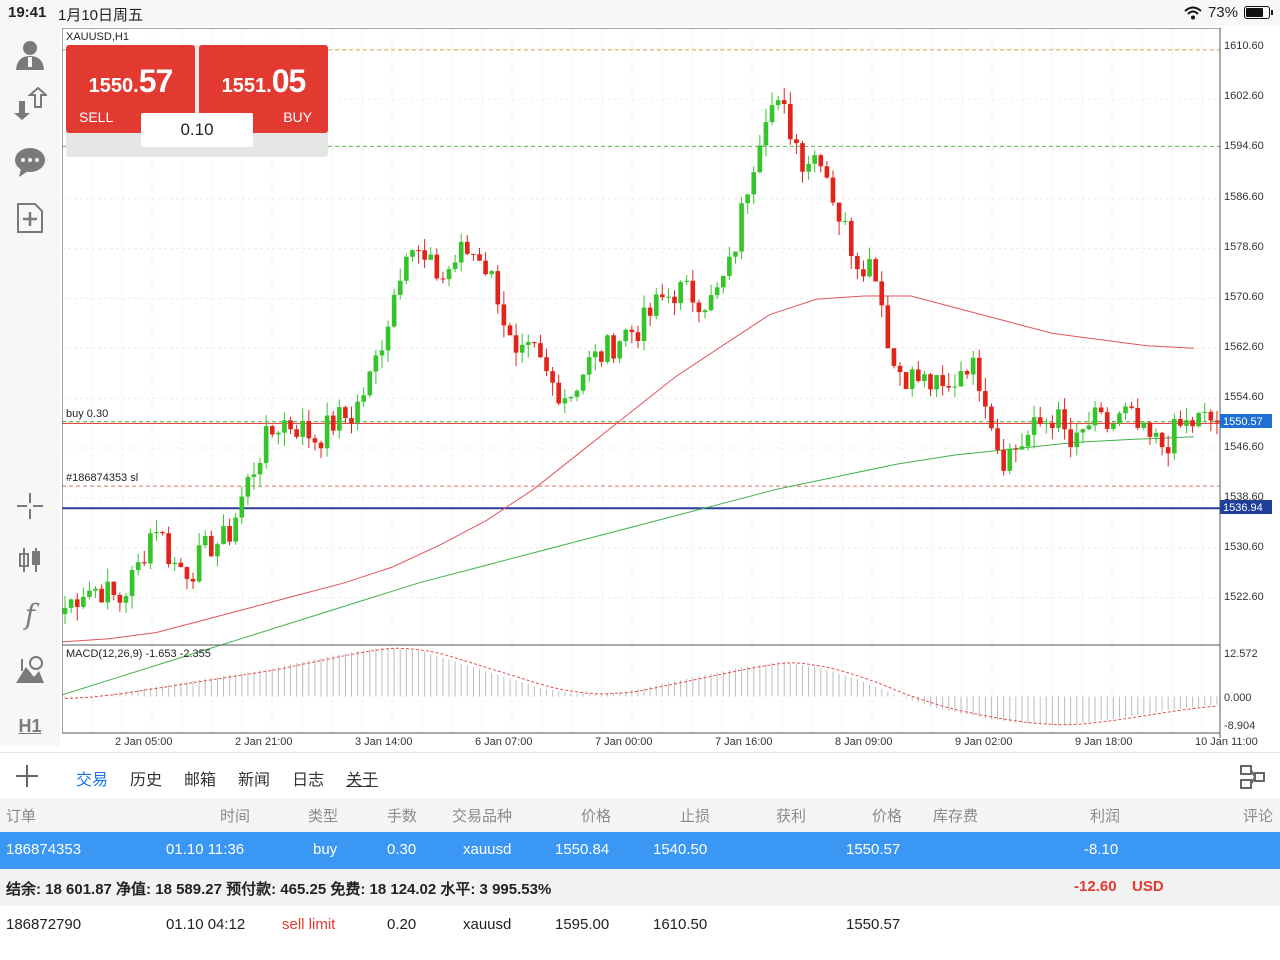 This screenshot has height=960, width=1280. What do you see at coordinates (1243, 422) in the screenshot?
I see `current-price-tag-text: 1550.57` at bounding box center [1243, 422].